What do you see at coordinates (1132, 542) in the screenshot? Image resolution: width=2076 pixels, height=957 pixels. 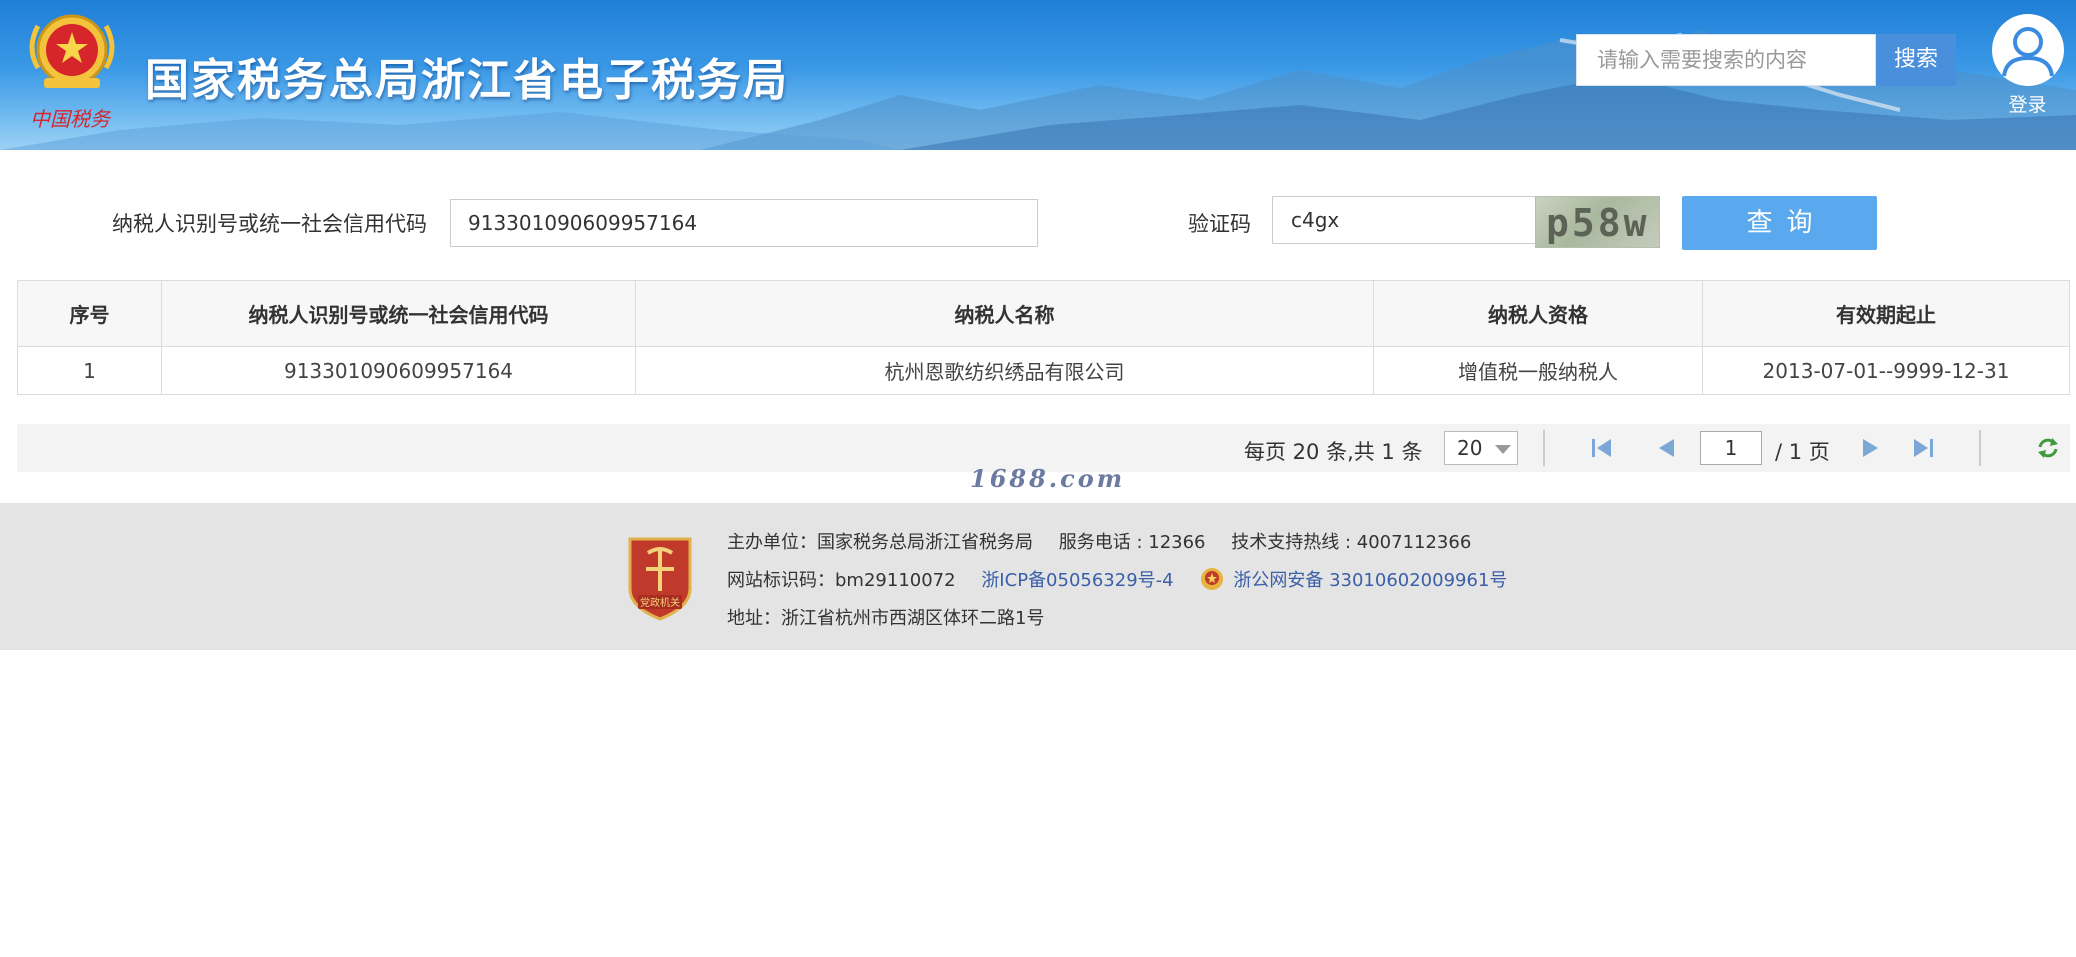 I see `footer-service-phone: 服务电话 : 12366` at bounding box center [1132, 542].